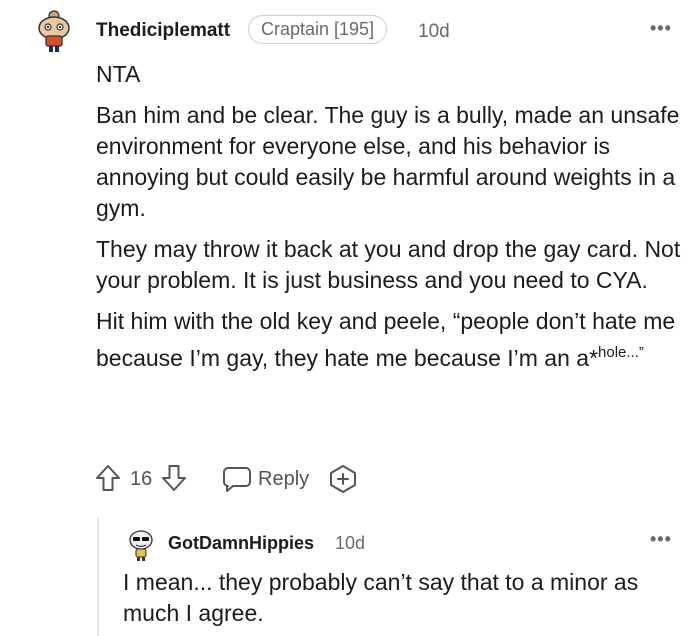 Image resolution: width=700 pixels, height=636 pixels. Describe the element at coordinates (284, 478) in the screenshot. I see `reply-label: Reply` at that location.